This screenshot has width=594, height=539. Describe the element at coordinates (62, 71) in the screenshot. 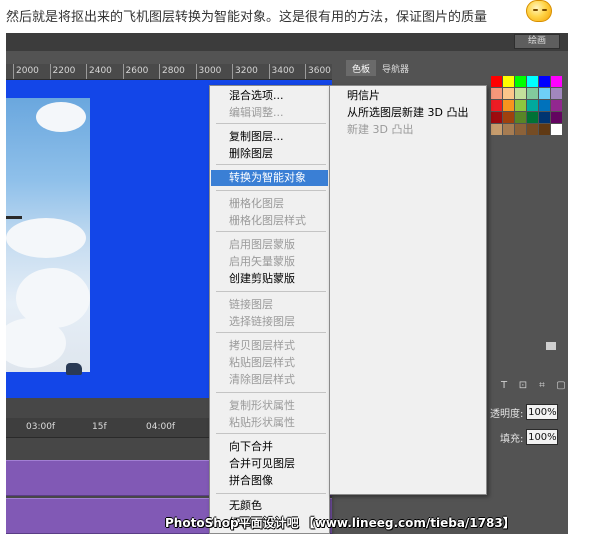

I see `ruler-tick: 2200` at that location.